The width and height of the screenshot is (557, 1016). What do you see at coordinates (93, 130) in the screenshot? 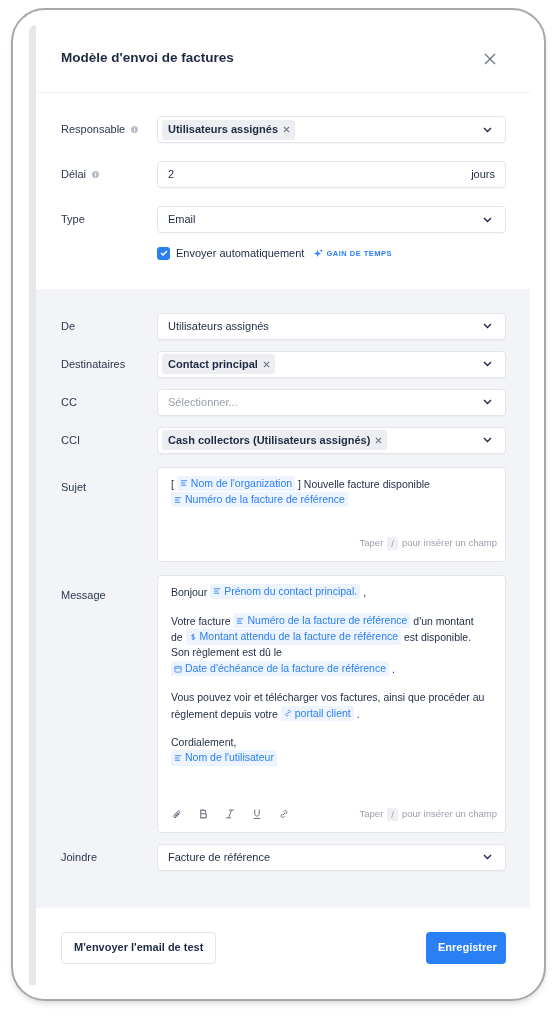
I see `field-label: Responsable` at bounding box center [93, 130].